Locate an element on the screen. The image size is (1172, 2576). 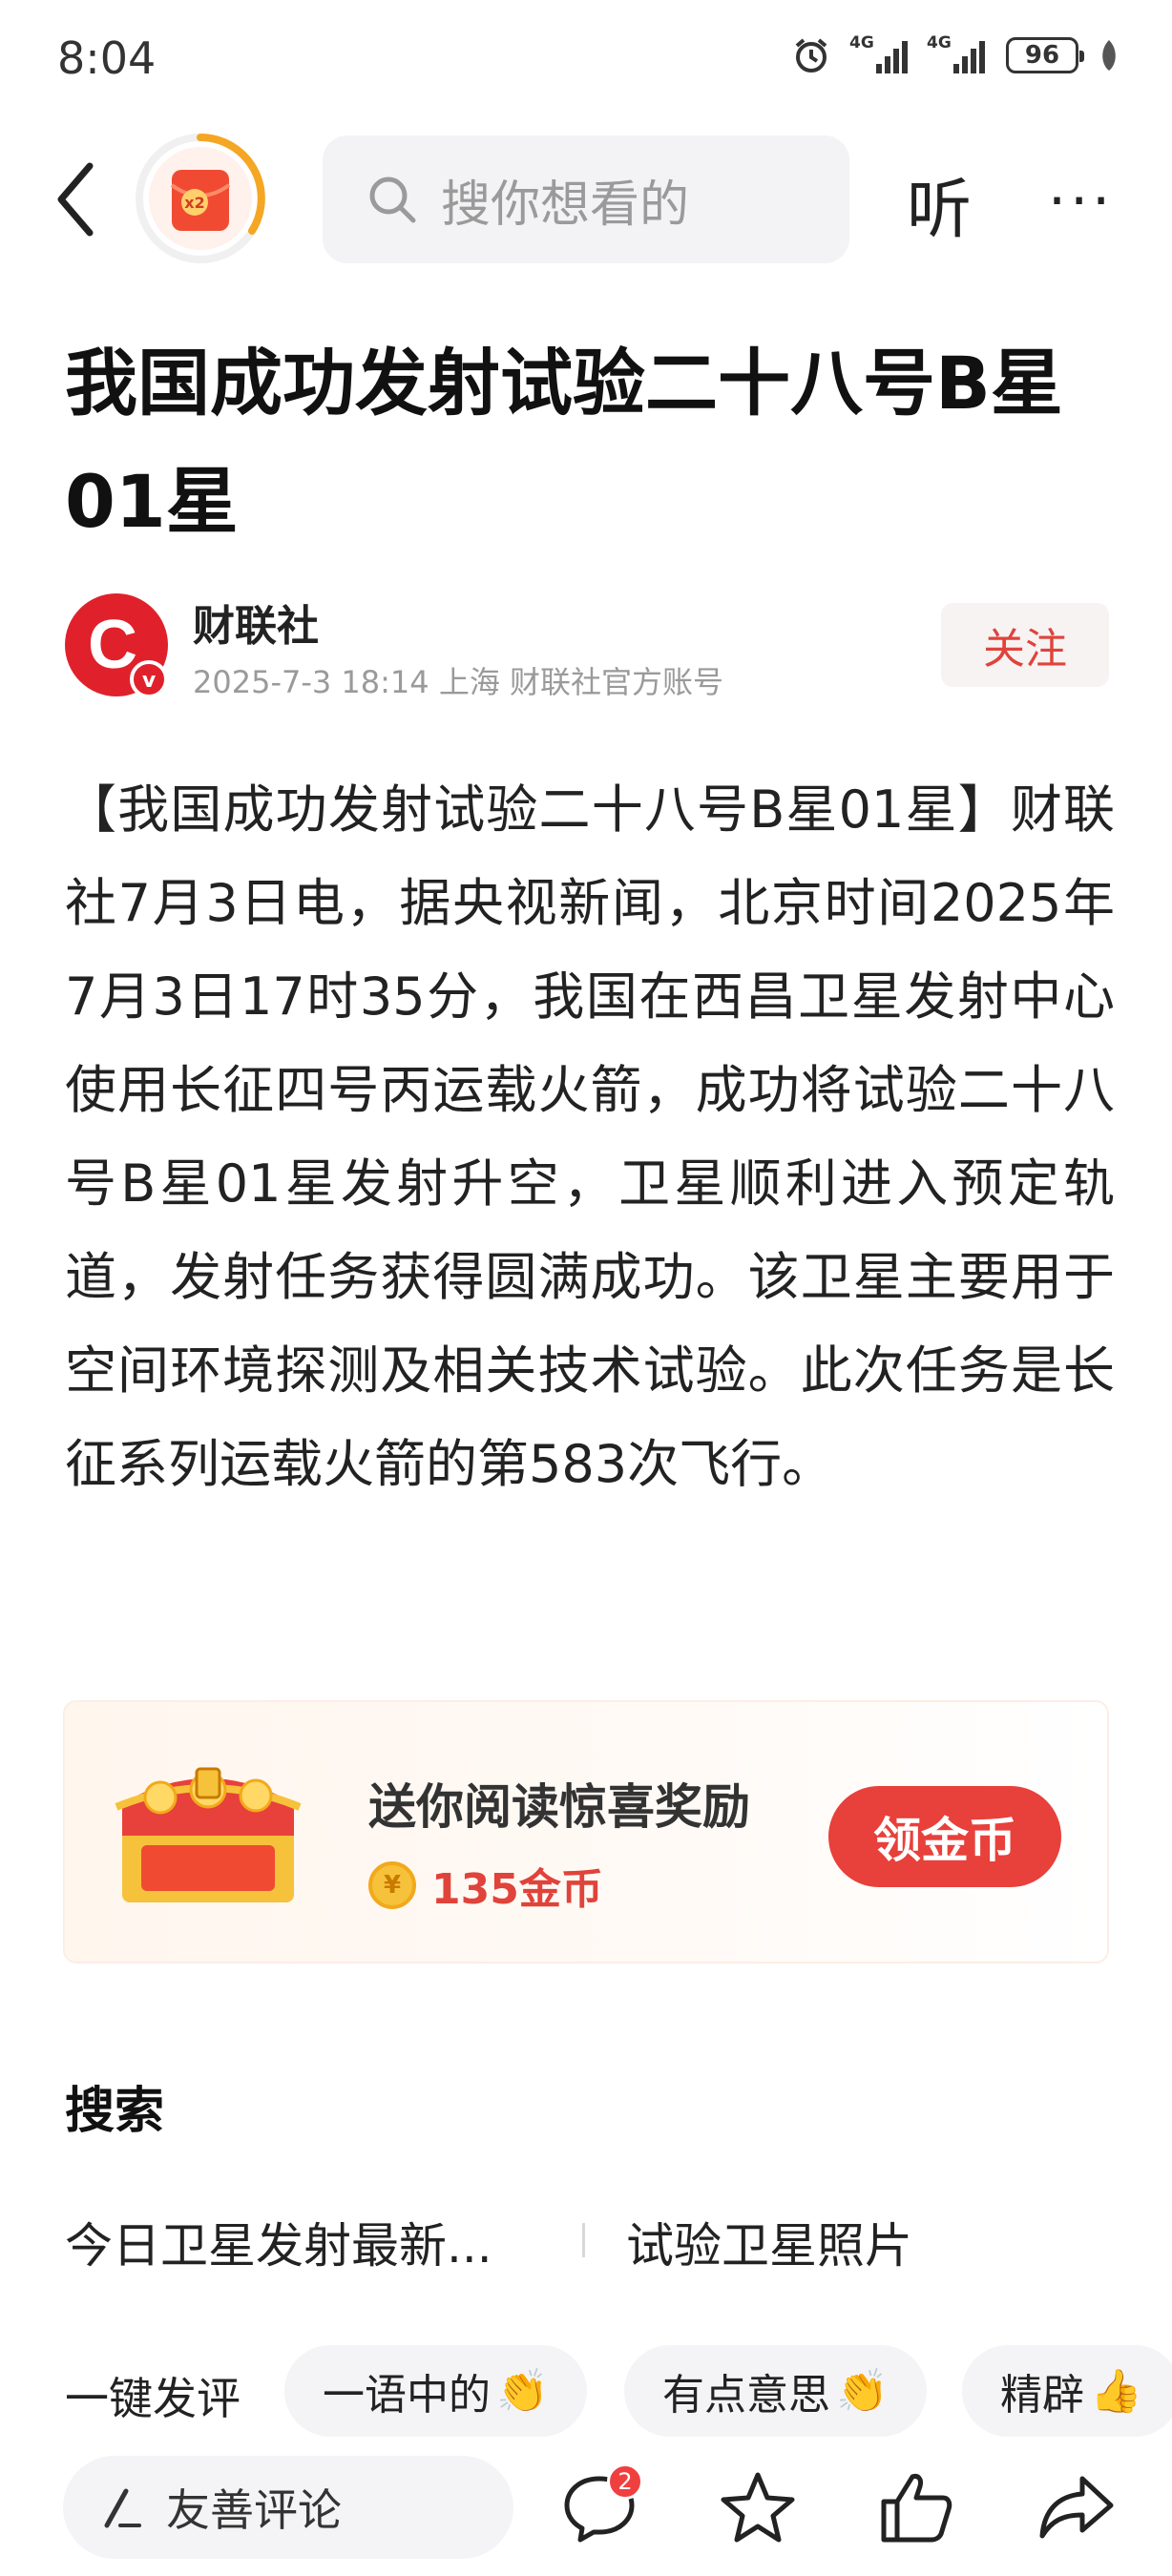
like-icon is located at coordinates (916, 2507).